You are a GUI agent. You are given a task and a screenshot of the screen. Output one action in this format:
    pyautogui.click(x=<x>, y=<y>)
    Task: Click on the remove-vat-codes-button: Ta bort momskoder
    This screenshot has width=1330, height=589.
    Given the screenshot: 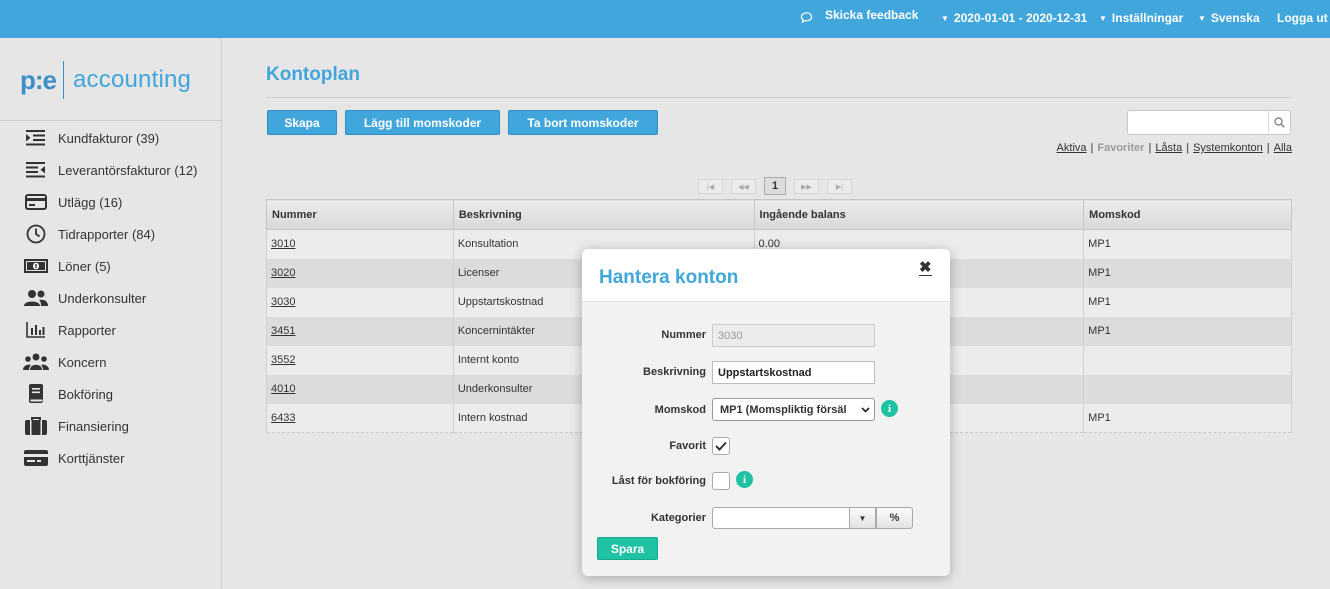 What is the action you would take?
    pyautogui.click(x=583, y=122)
    